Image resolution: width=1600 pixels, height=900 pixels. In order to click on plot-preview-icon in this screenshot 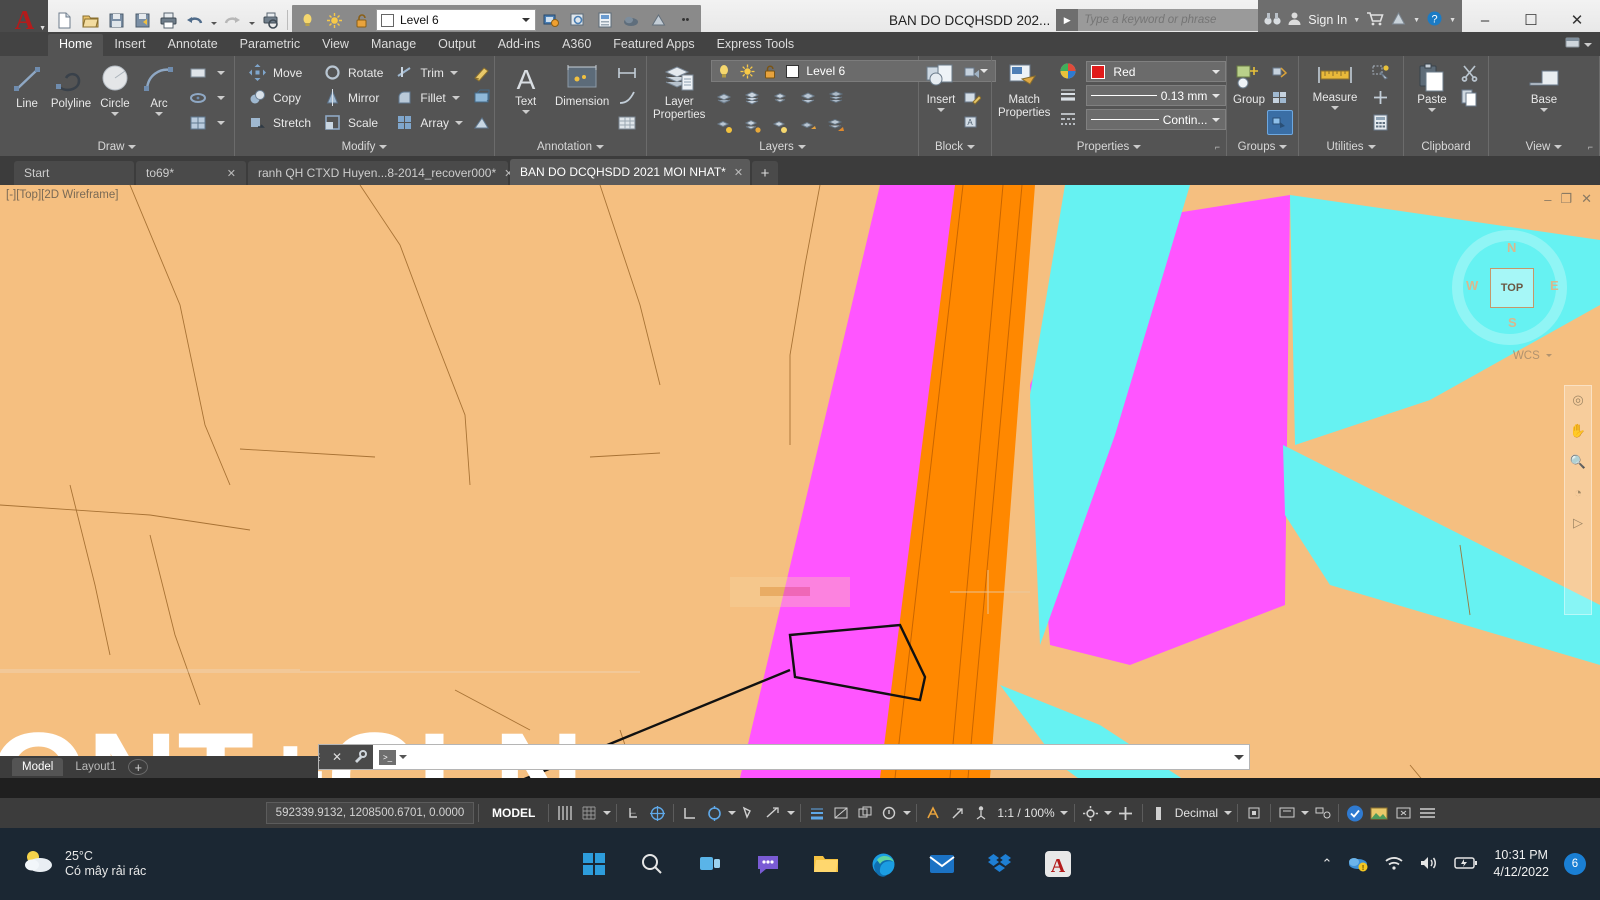, I will do `click(270, 20)`.